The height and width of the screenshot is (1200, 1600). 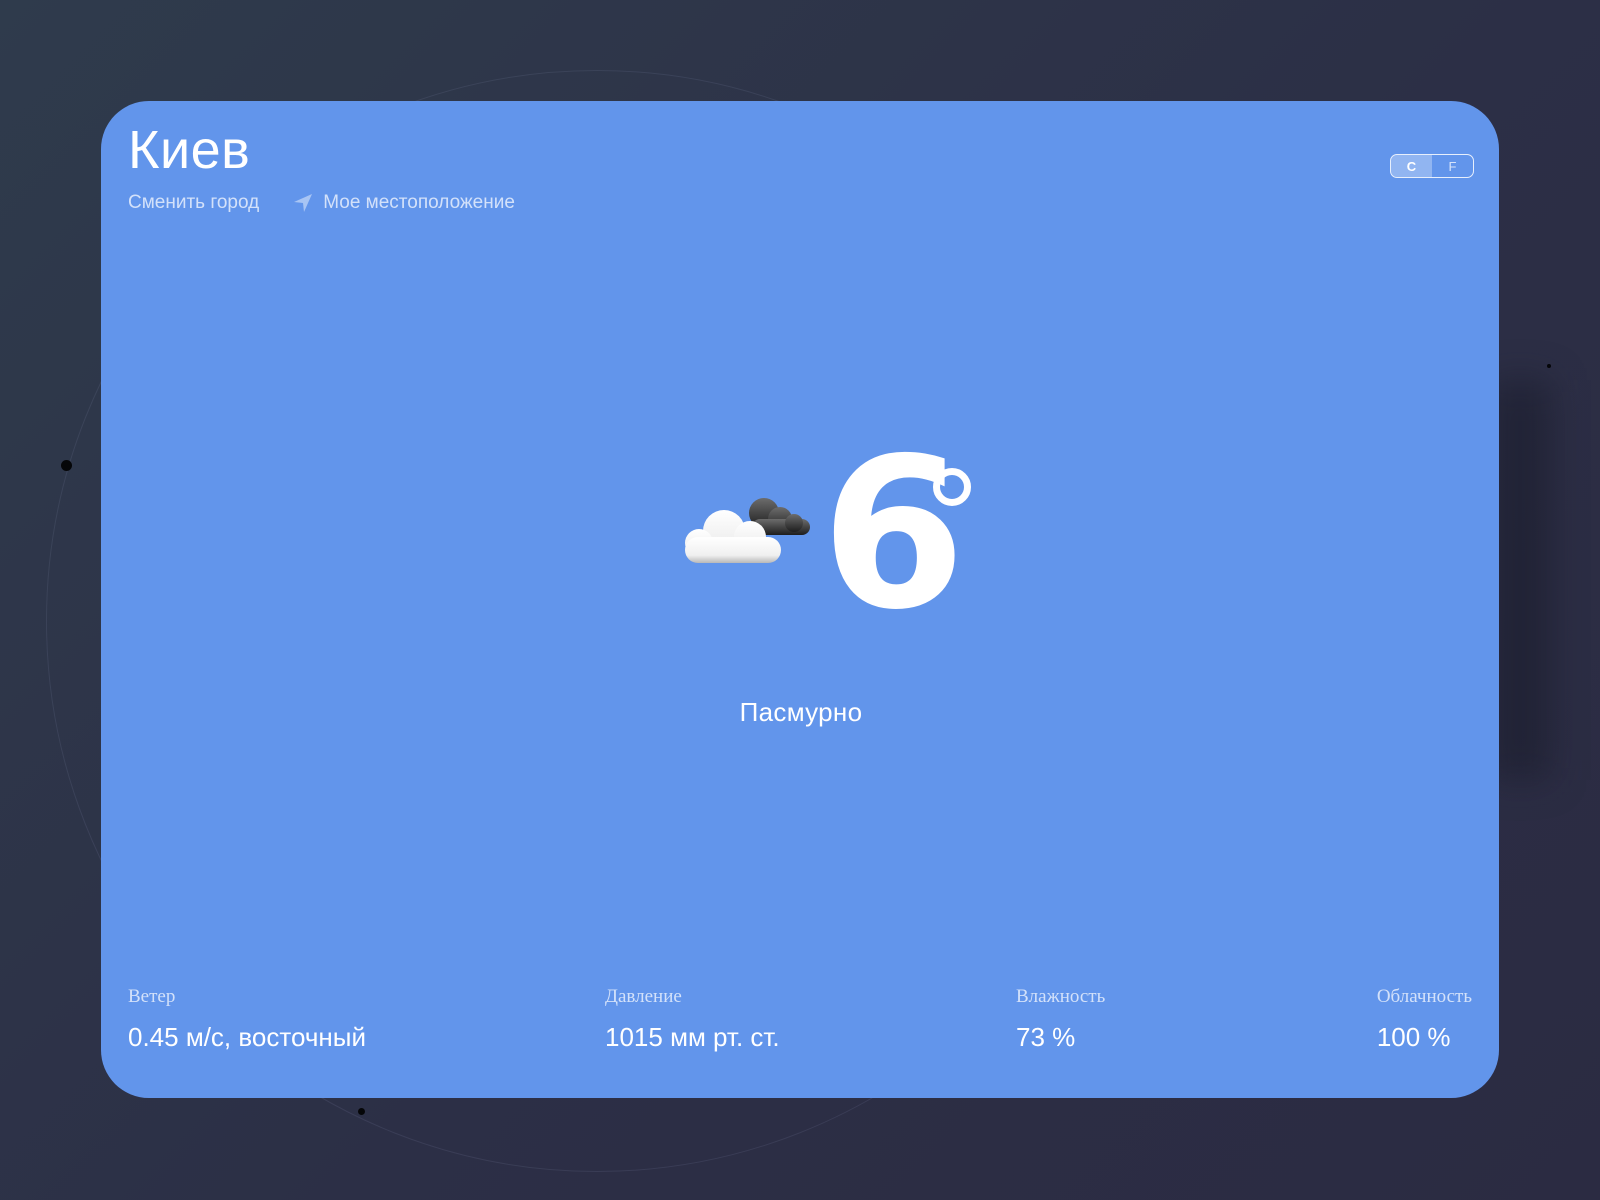 What do you see at coordinates (247, 1019) in the screenshot?
I see `wind-stat: Ветер 0.45 м/с, восточный` at bounding box center [247, 1019].